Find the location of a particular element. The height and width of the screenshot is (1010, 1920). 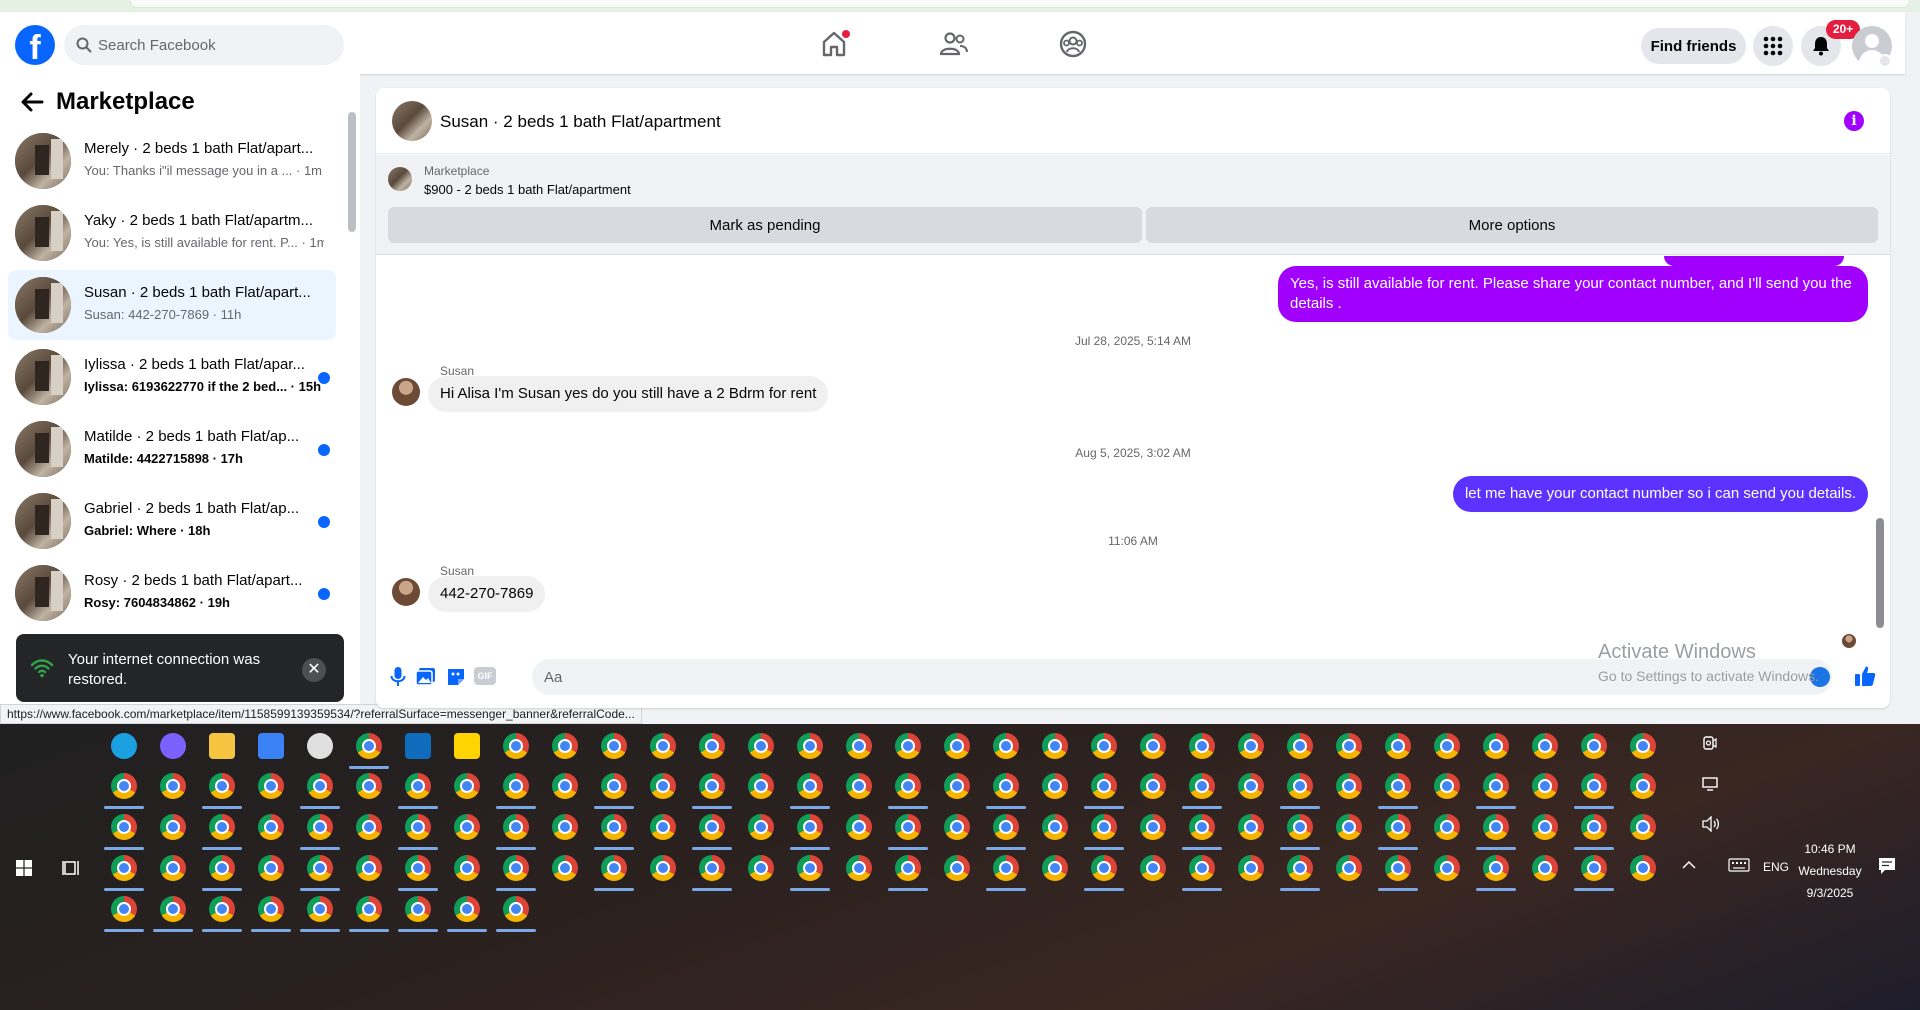

notification-center-icon is located at coordinates (1887, 866).